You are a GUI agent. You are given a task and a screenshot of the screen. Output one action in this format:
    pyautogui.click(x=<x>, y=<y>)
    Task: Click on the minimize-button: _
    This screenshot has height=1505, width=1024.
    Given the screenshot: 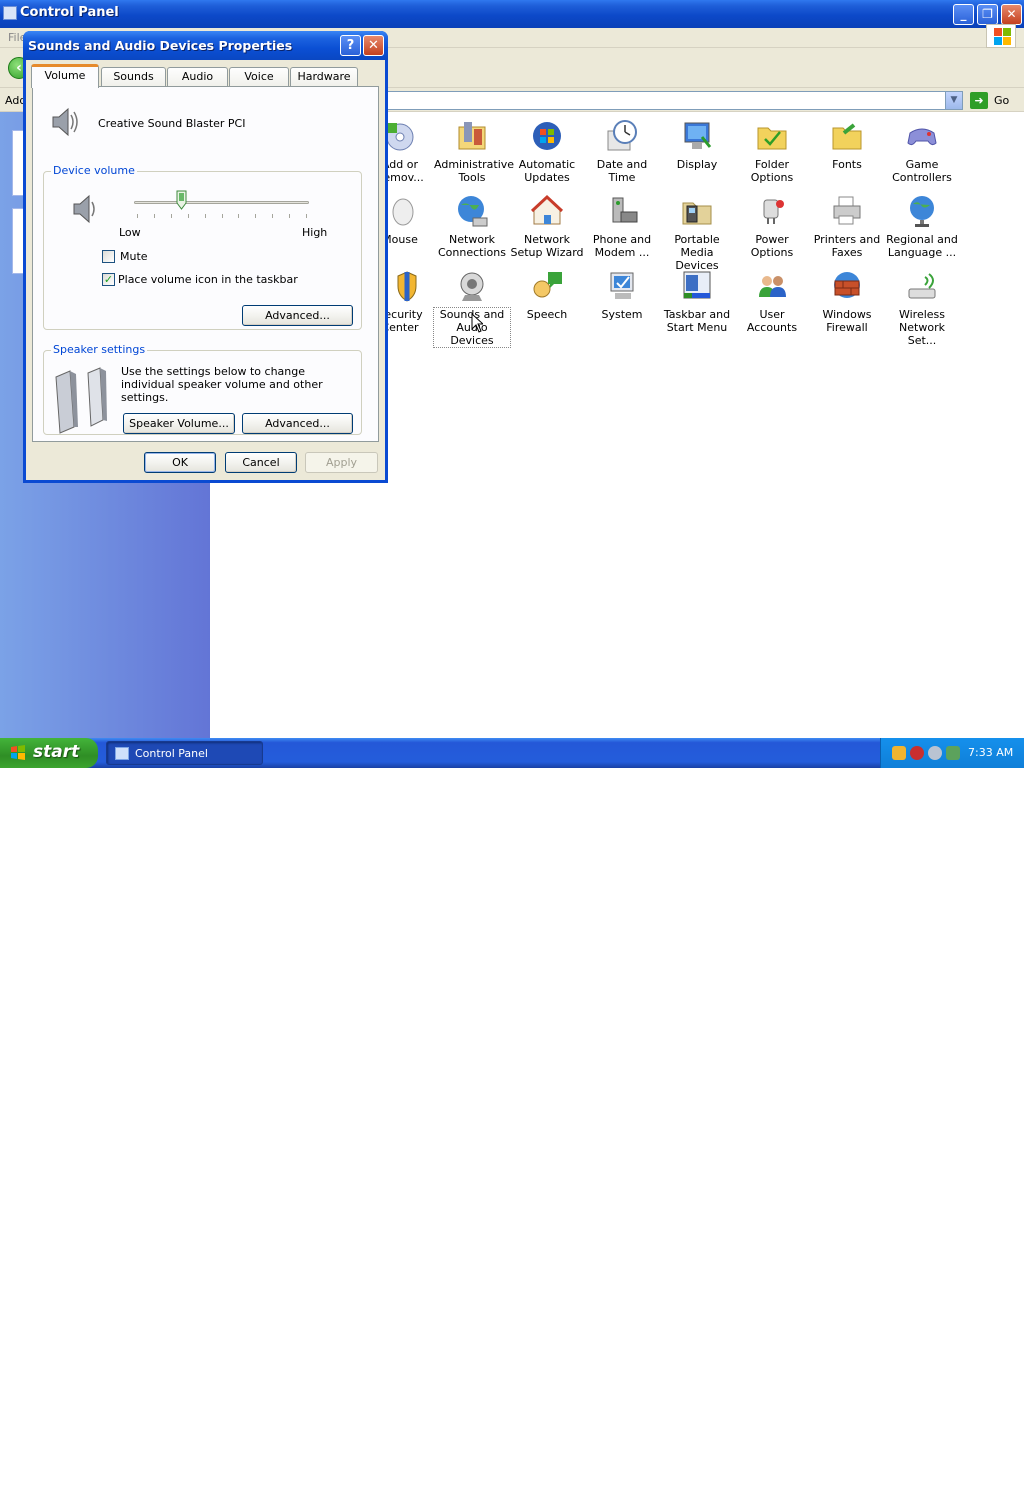 What is the action you would take?
    pyautogui.click(x=963, y=14)
    